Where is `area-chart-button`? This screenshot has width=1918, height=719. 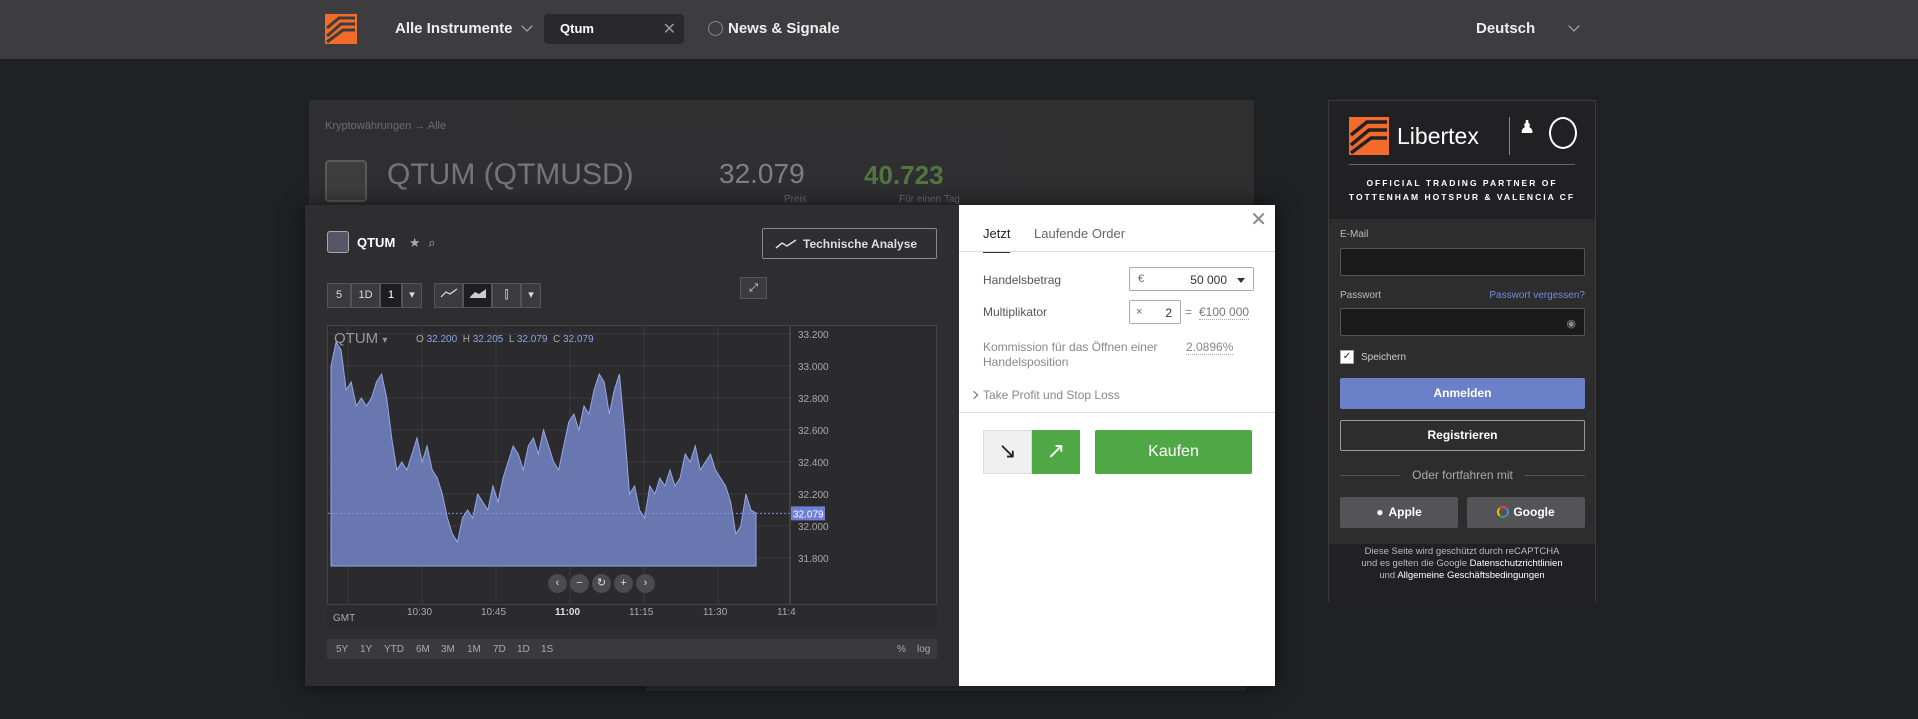
area-chart-button is located at coordinates (477, 295).